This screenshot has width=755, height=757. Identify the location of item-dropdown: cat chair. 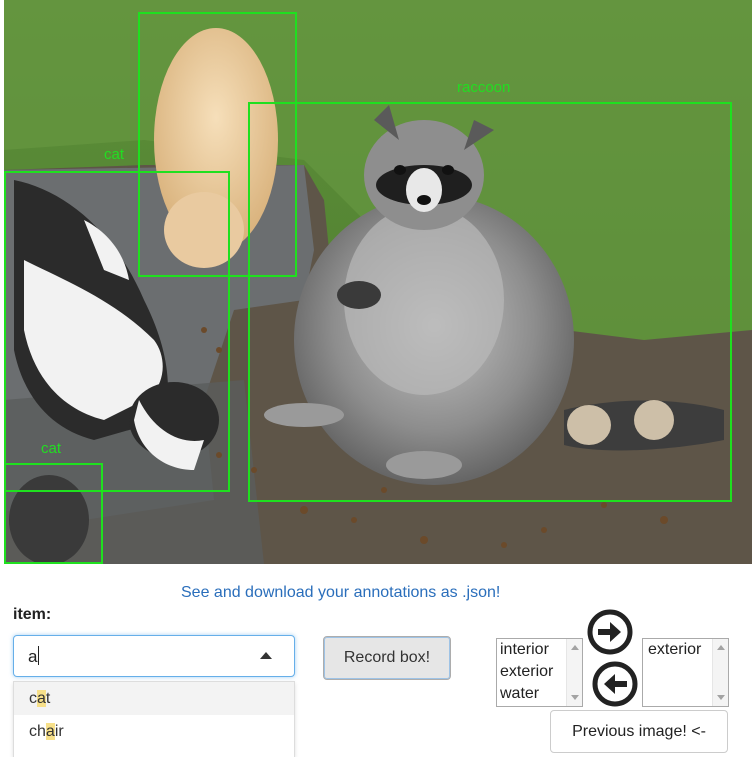
(154, 719).